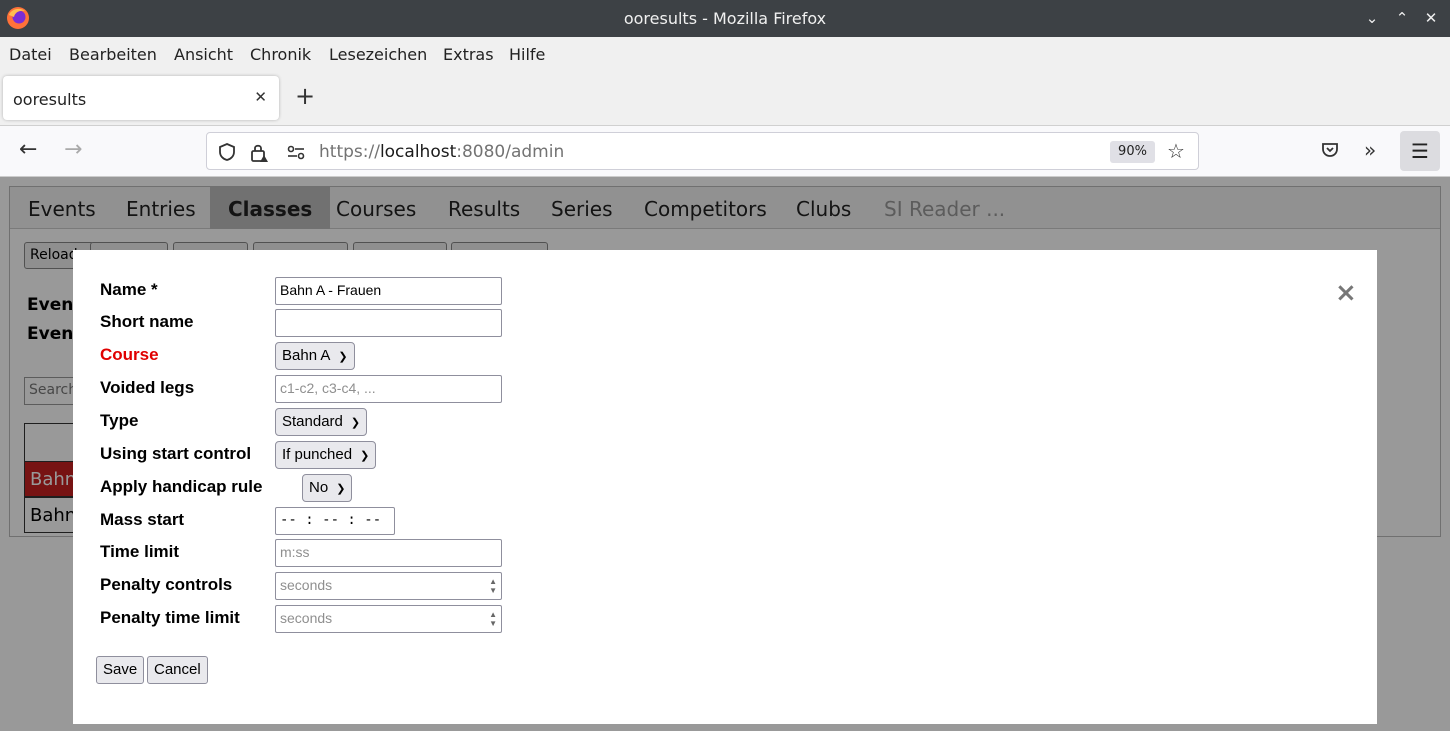  I want to click on new-tab-icon: +, so click(305, 96).